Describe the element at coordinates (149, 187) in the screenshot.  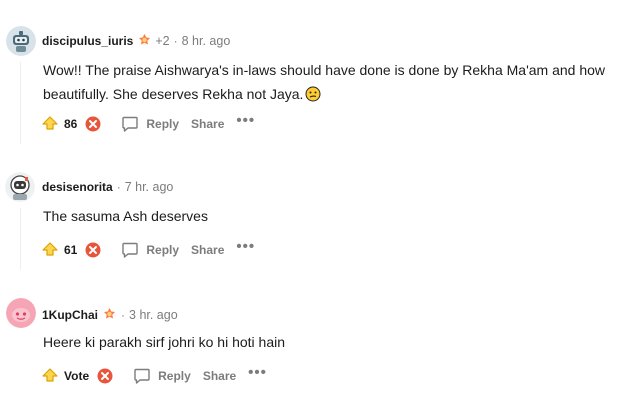
I see `timestamp: 7 hr. ago` at that location.